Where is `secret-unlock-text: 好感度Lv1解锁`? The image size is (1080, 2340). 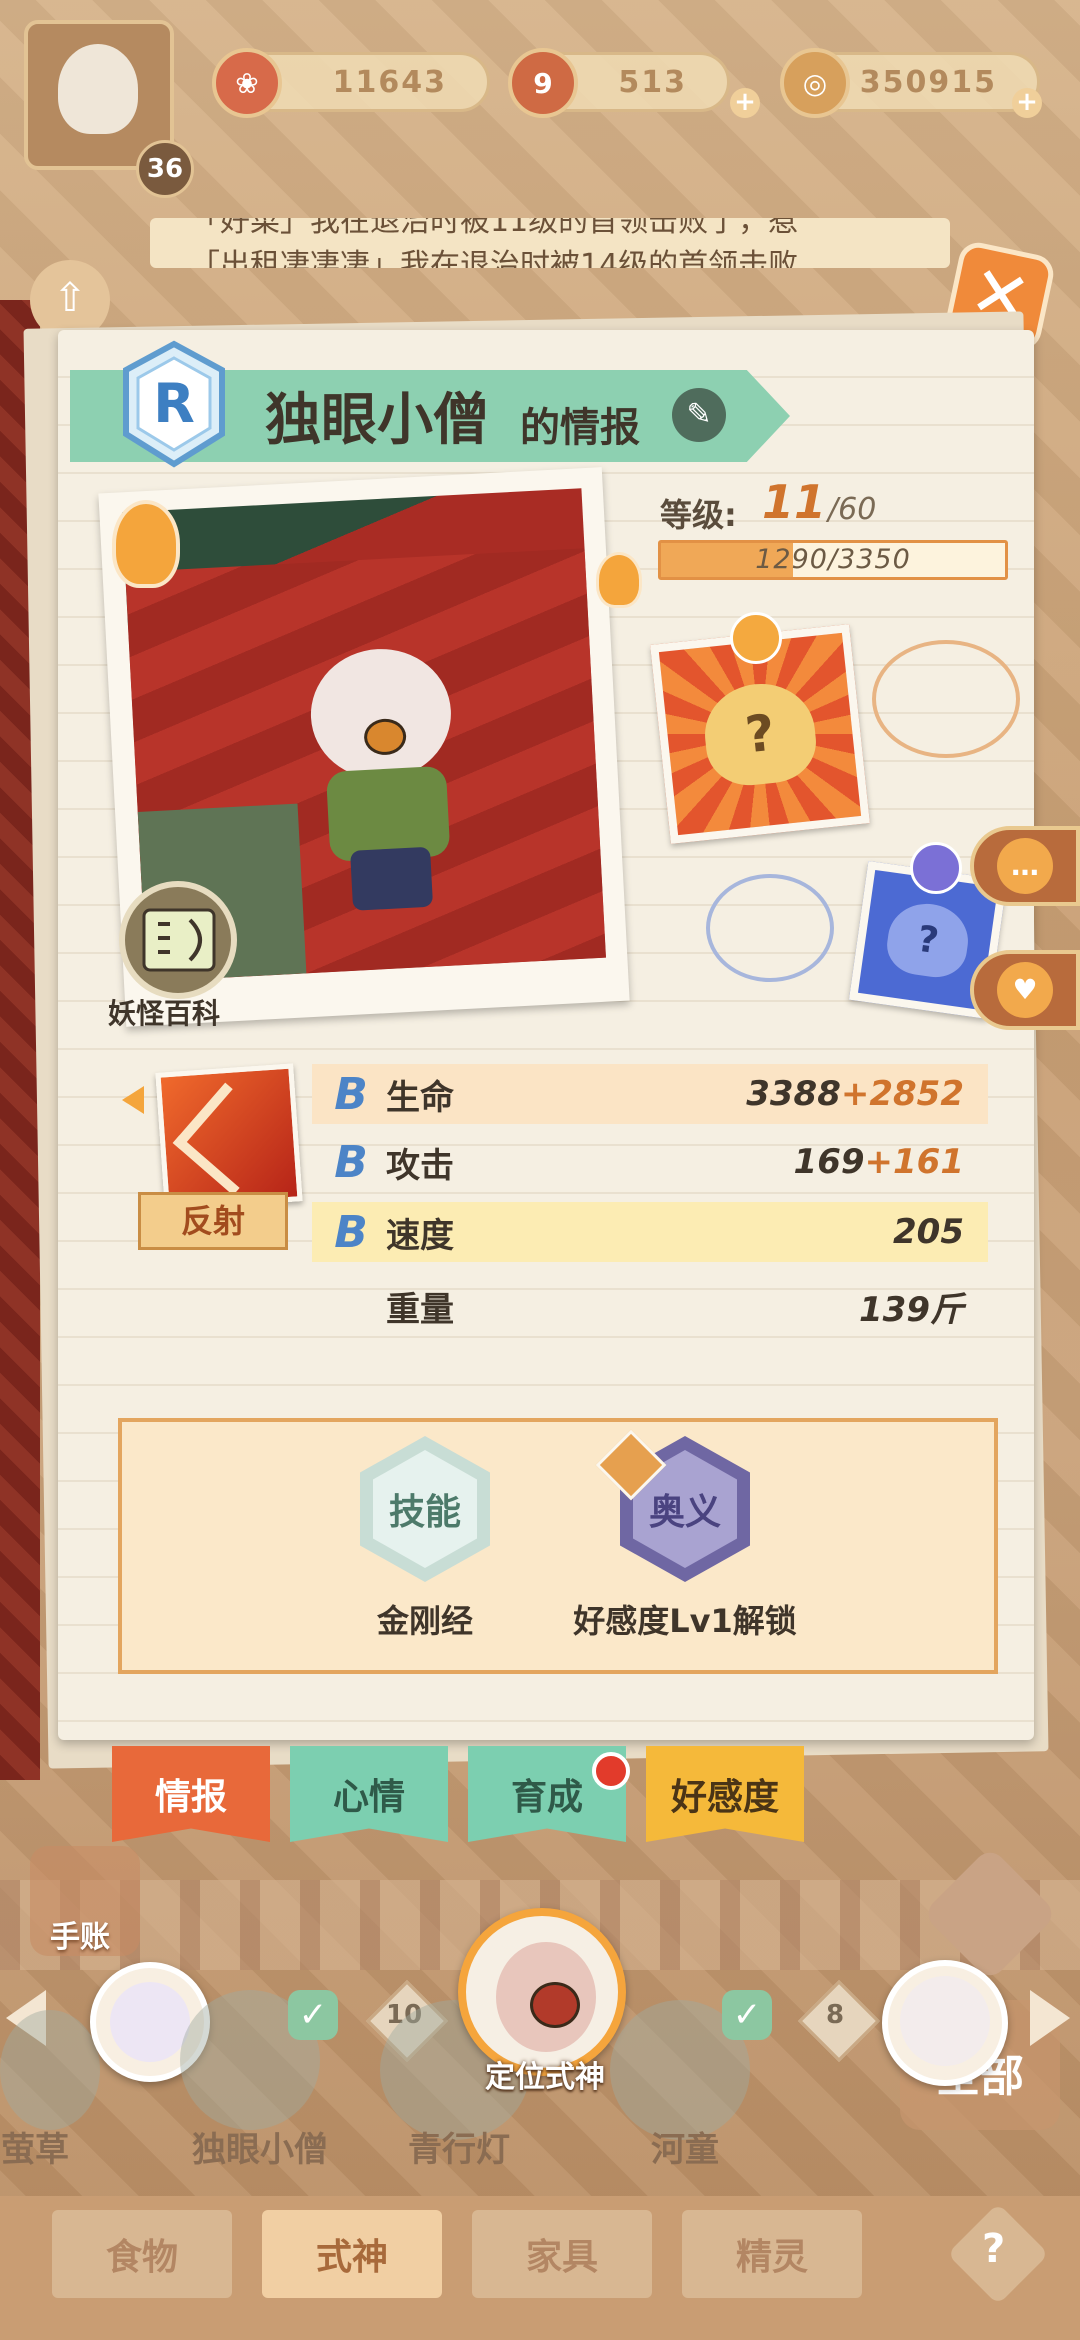
secret-unlock-text: 好感度Lv1解锁 is located at coordinates (685, 1621).